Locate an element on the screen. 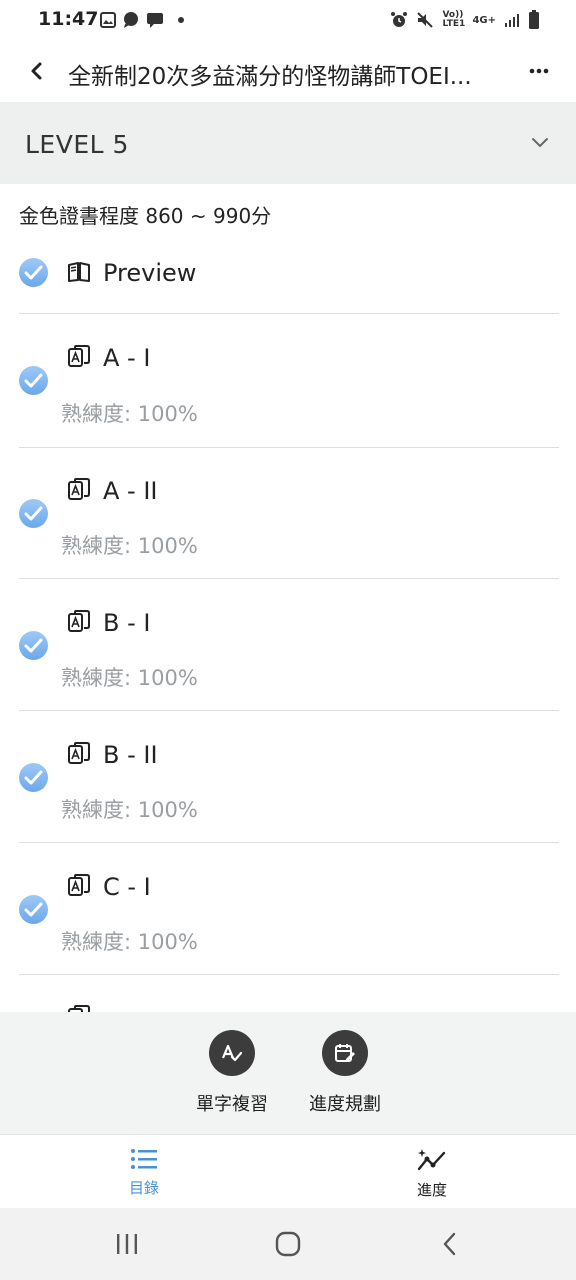 The width and height of the screenshot is (576, 1280). home-icon is located at coordinates (288, 1244).